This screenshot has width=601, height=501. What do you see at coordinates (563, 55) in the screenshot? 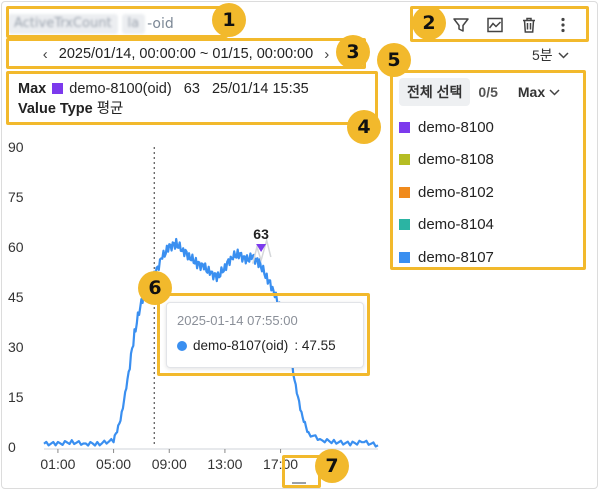
I see `chevron-down-icon` at bounding box center [563, 55].